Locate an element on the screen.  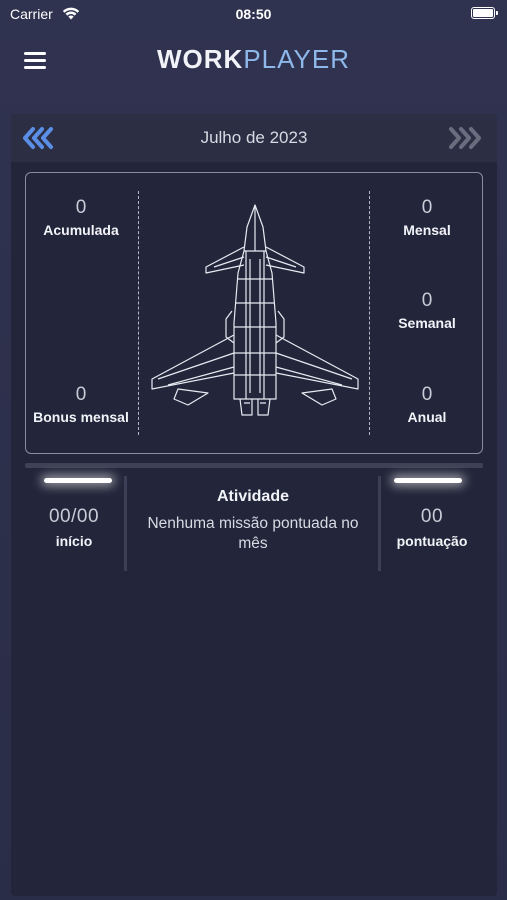
battery-icon is located at coordinates (484, 13).